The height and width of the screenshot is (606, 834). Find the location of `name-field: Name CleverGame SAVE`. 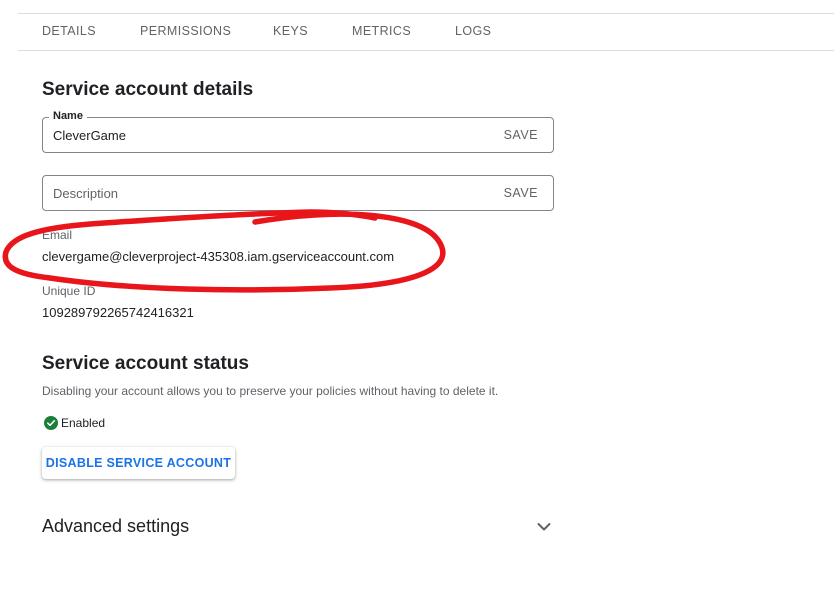

name-field: Name CleverGame SAVE is located at coordinates (298, 131).